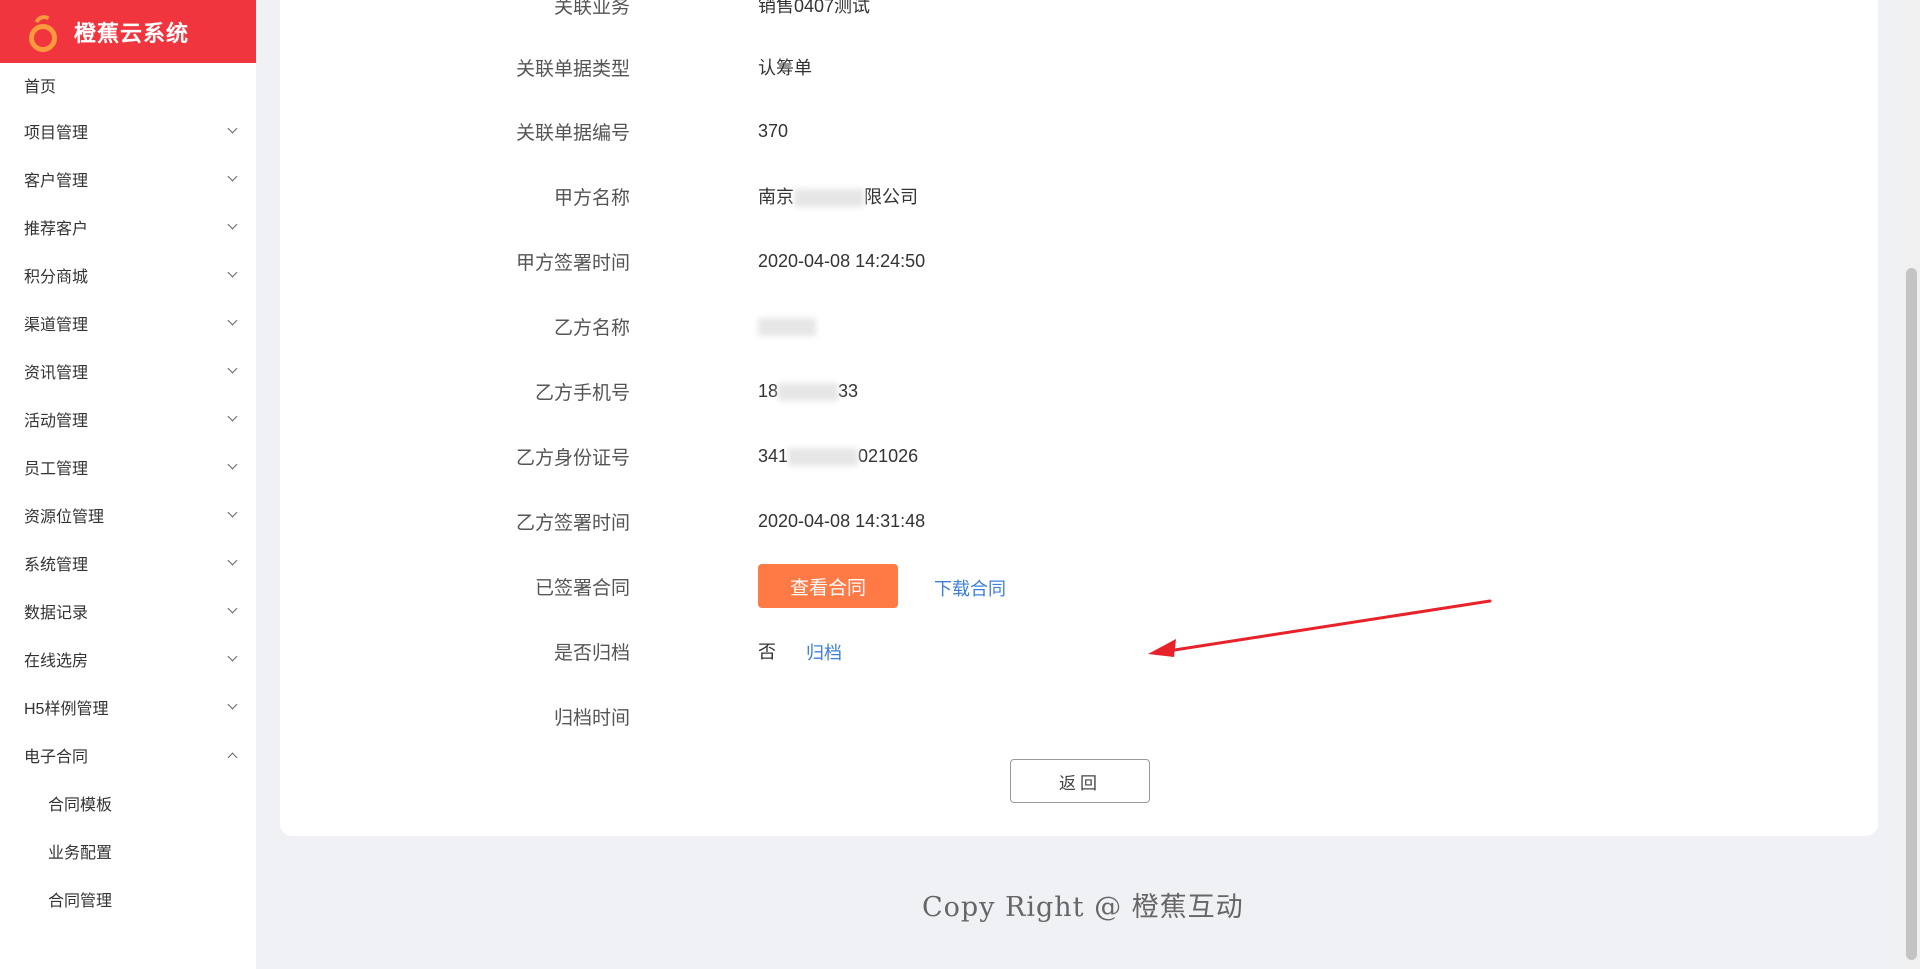 This screenshot has width=1920, height=969. What do you see at coordinates (44, 31) in the screenshot?
I see `orange-logo-icon` at bounding box center [44, 31].